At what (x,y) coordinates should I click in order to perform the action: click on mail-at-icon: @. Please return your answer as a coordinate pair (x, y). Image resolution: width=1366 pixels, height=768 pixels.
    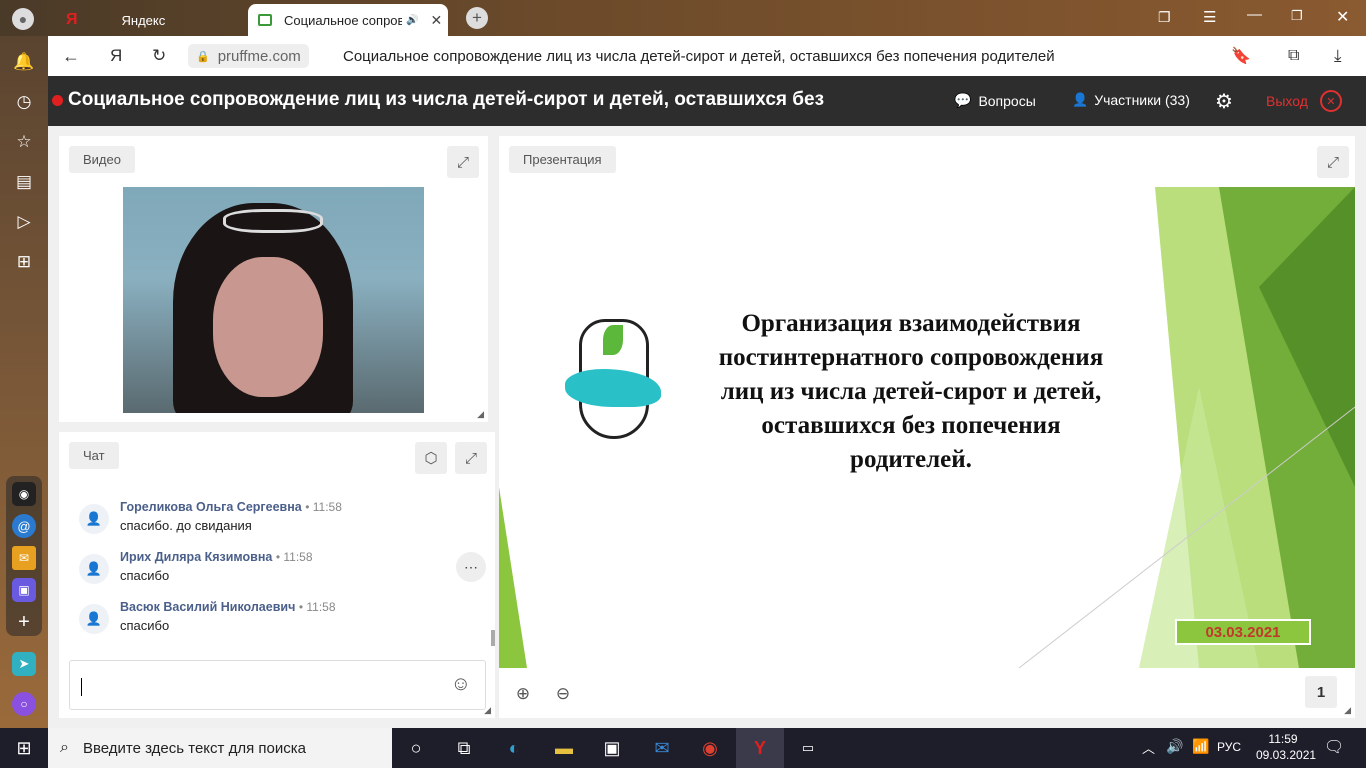
    Looking at the image, I should click on (24, 526).